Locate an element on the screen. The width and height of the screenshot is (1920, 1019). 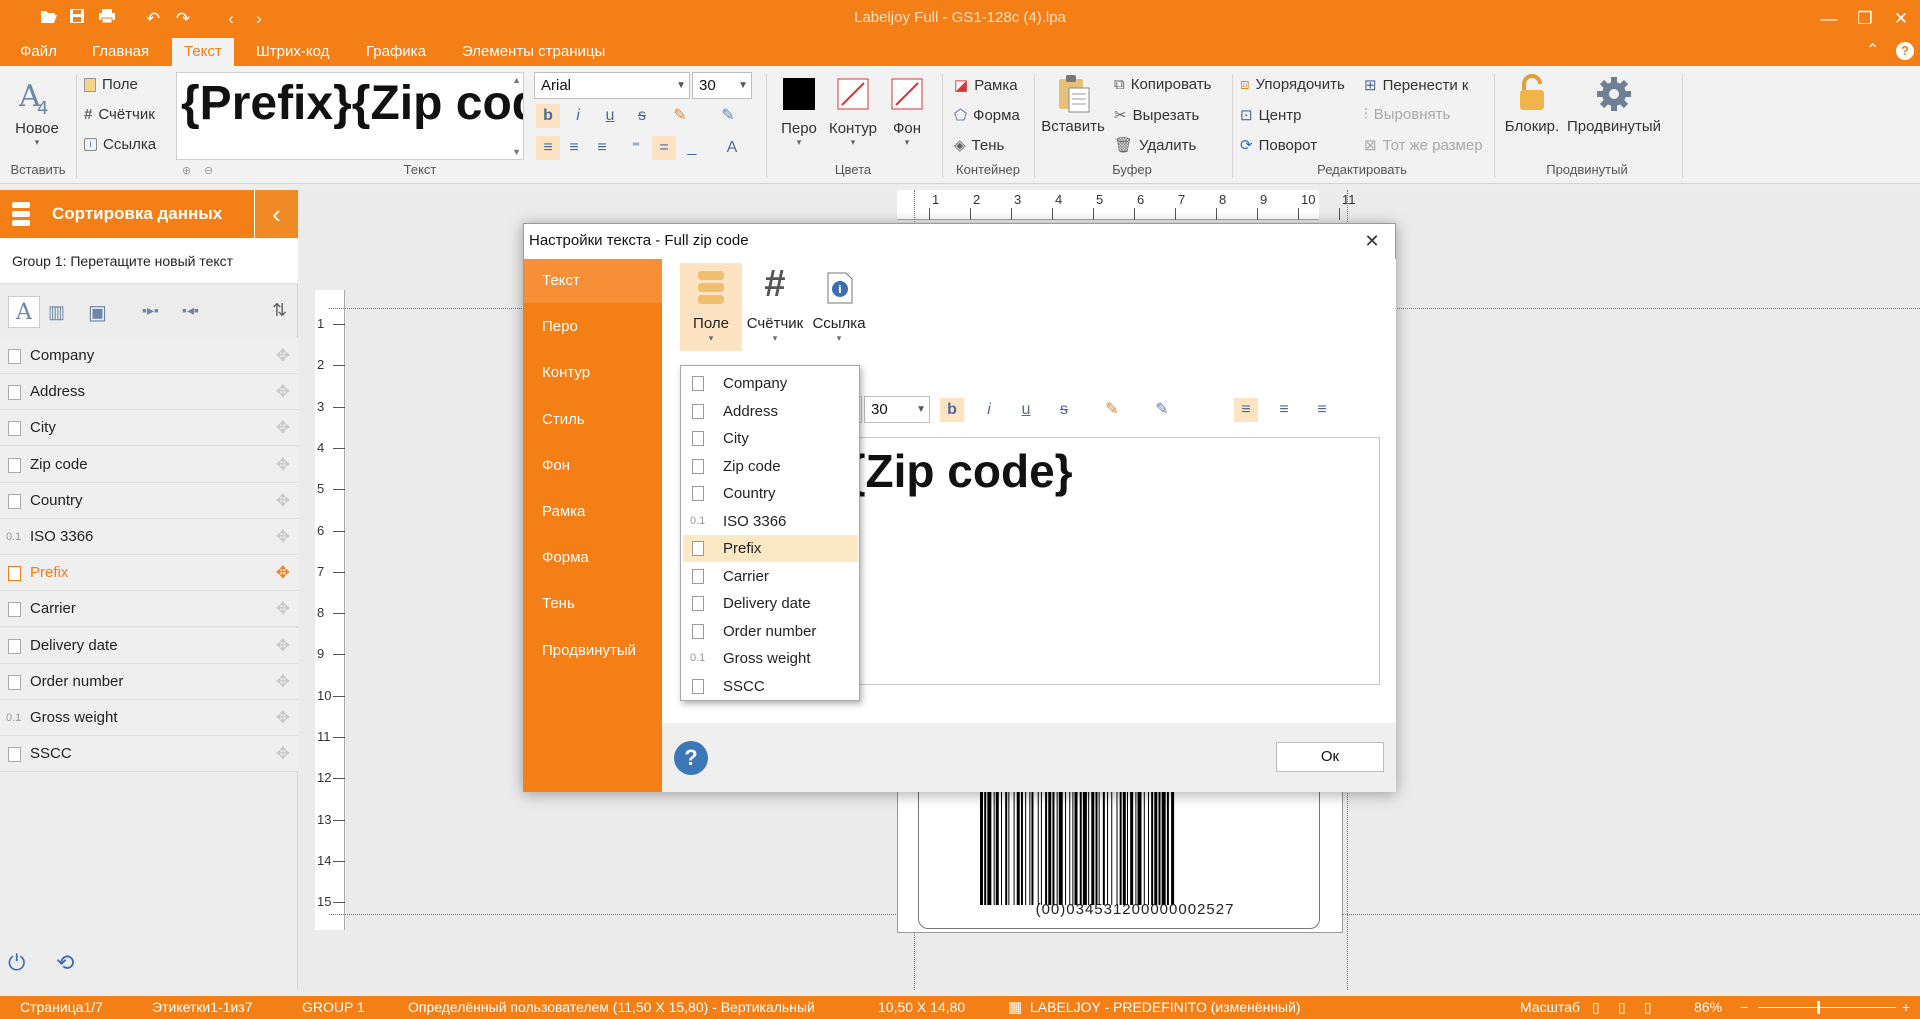
dialog-close-button: ✕ is located at coordinates (1372, 241).